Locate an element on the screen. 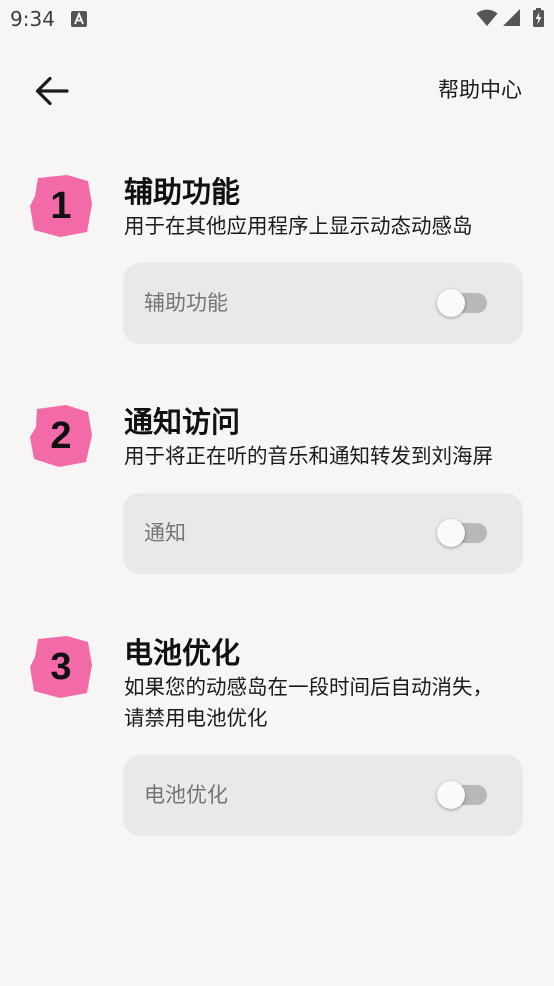  step-description: 如果您的动感岛在一段时间后自动消失， 请禁用电池优化 is located at coordinates (333, 703).